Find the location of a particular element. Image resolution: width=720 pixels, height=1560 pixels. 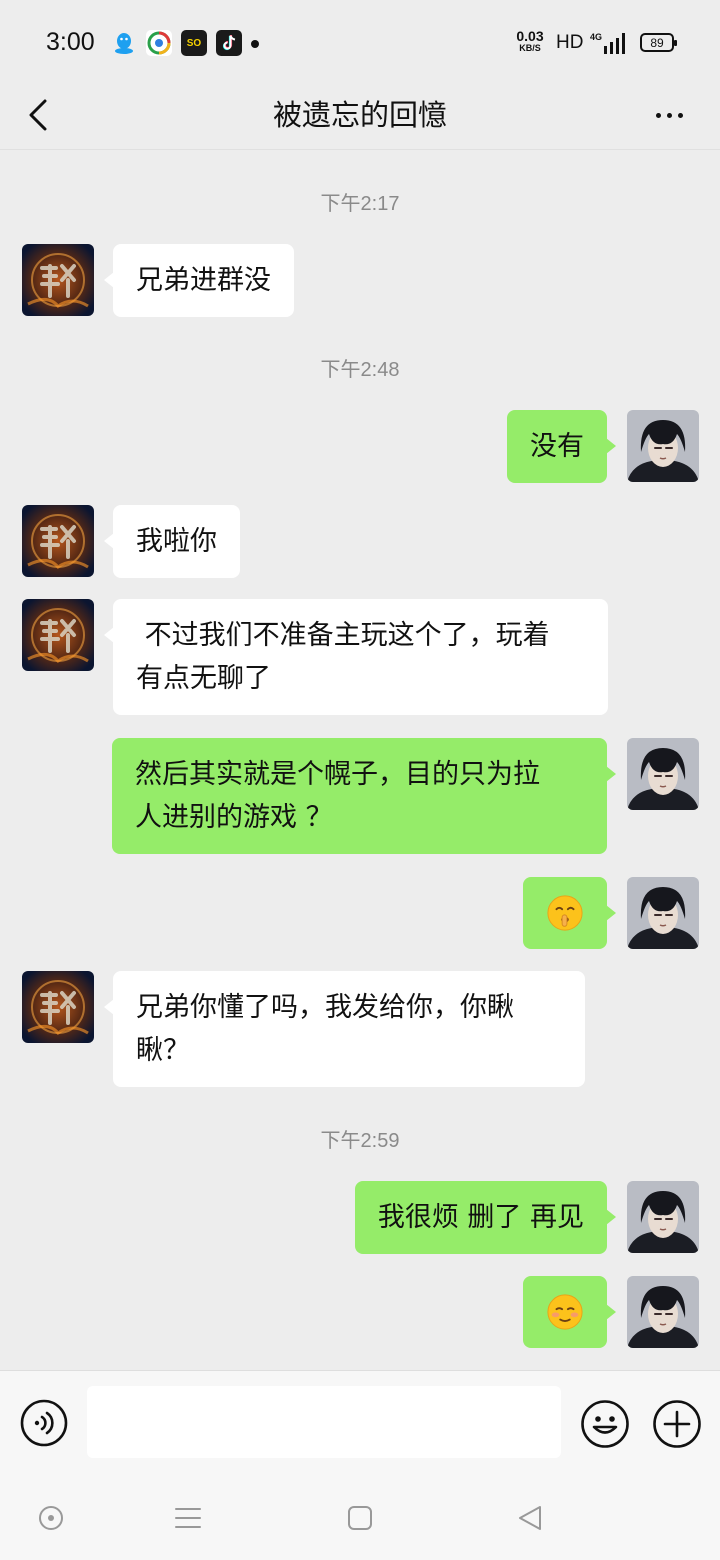

input-bar is located at coordinates (360, 1422).